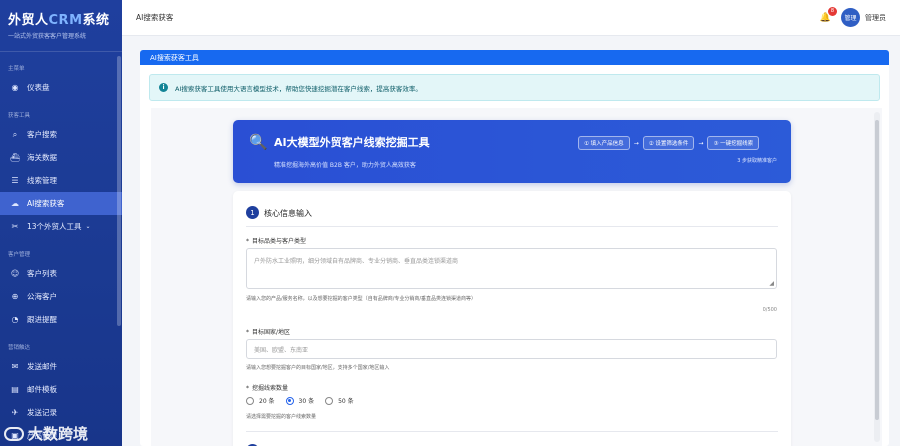 This screenshot has height=446, width=900. I want to click on sidebar-item: ⊕ 公海客户, so click(61, 296).